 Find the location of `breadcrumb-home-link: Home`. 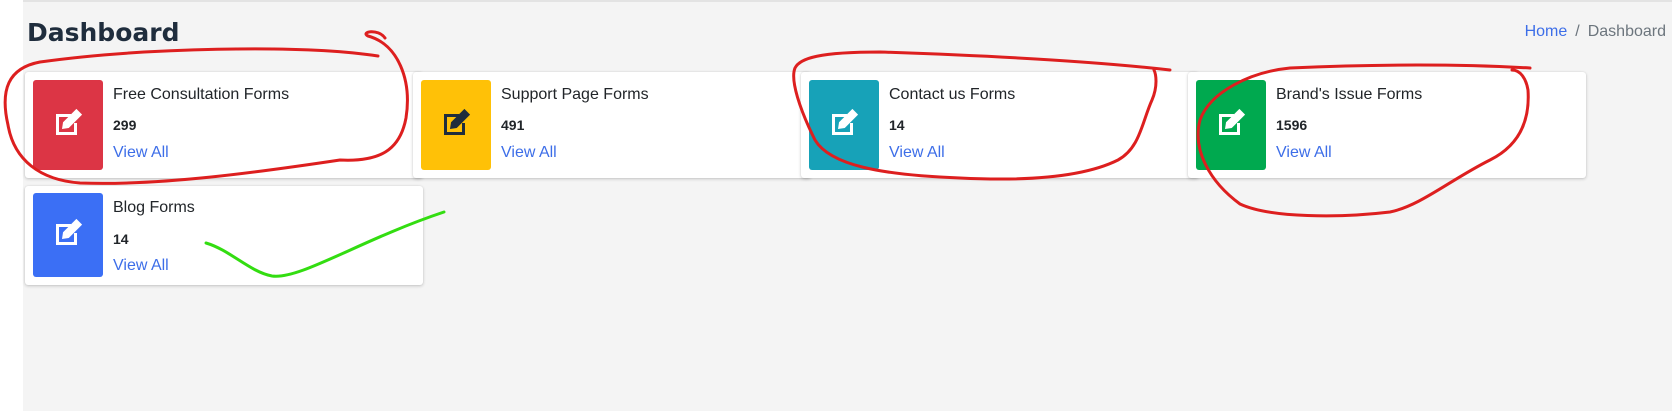

breadcrumb-home-link: Home is located at coordinates (1546, 31).